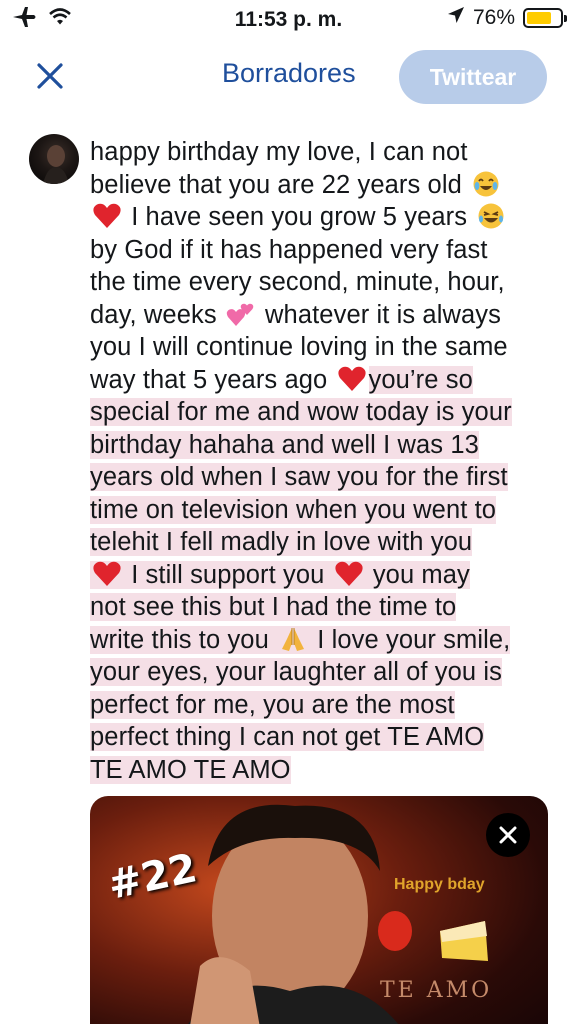 This screenshot has height=1024, width=577. What do you see at coordinates (240, 314) in the screenshot?
I see `two-hearts-icon` at bounding box center [240, 314].